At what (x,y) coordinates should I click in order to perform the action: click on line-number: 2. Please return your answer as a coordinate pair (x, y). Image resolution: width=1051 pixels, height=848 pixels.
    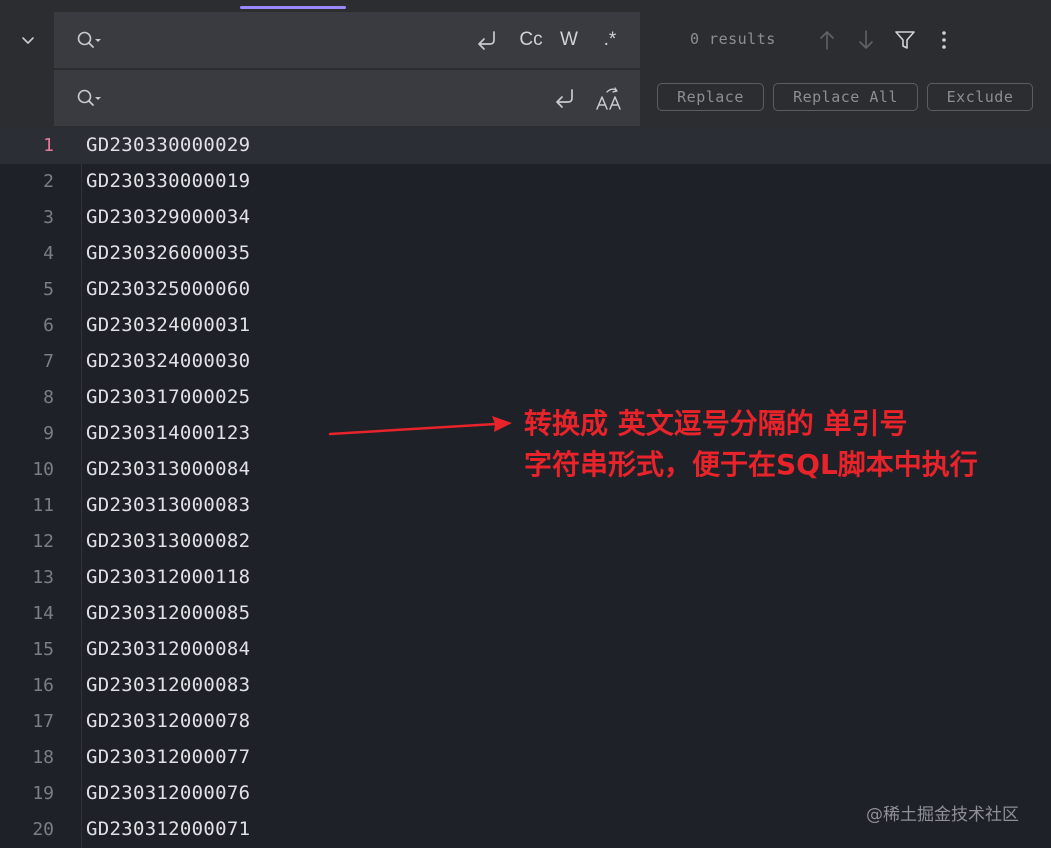
    Looking at the image, I should click on (48, 181).